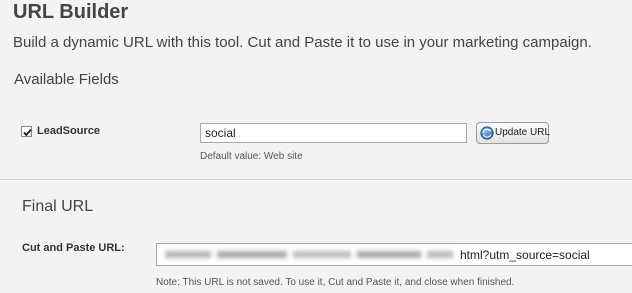  I want to click on update-url-label: Update URL, so click(523, 132).